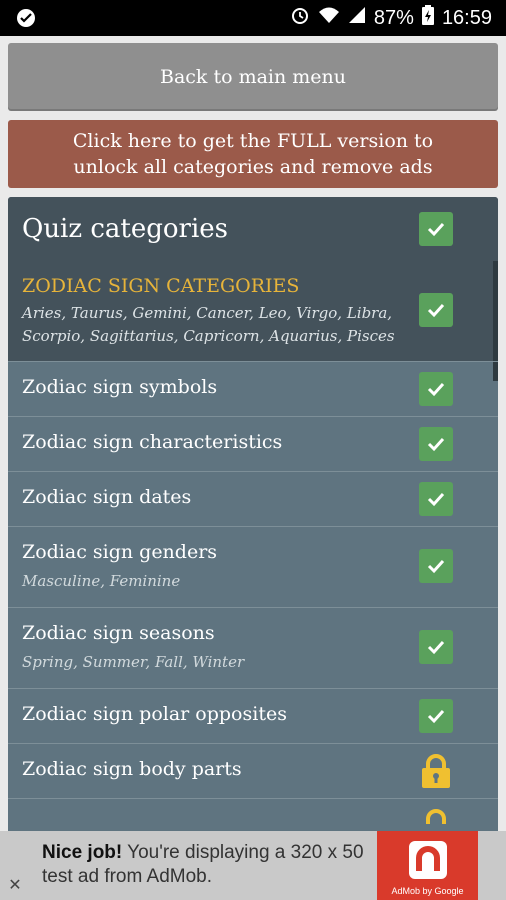 This screenshot has width=506, height=900. I want to click on category-label: Zodiac sign symbols, so click(120, 387).